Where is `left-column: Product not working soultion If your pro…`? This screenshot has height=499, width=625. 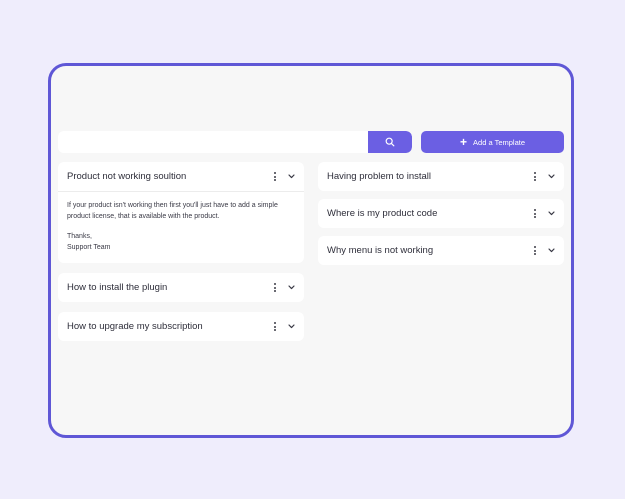
left-column: Product not working soultion If your pro… is located at coordinates (181, 256).